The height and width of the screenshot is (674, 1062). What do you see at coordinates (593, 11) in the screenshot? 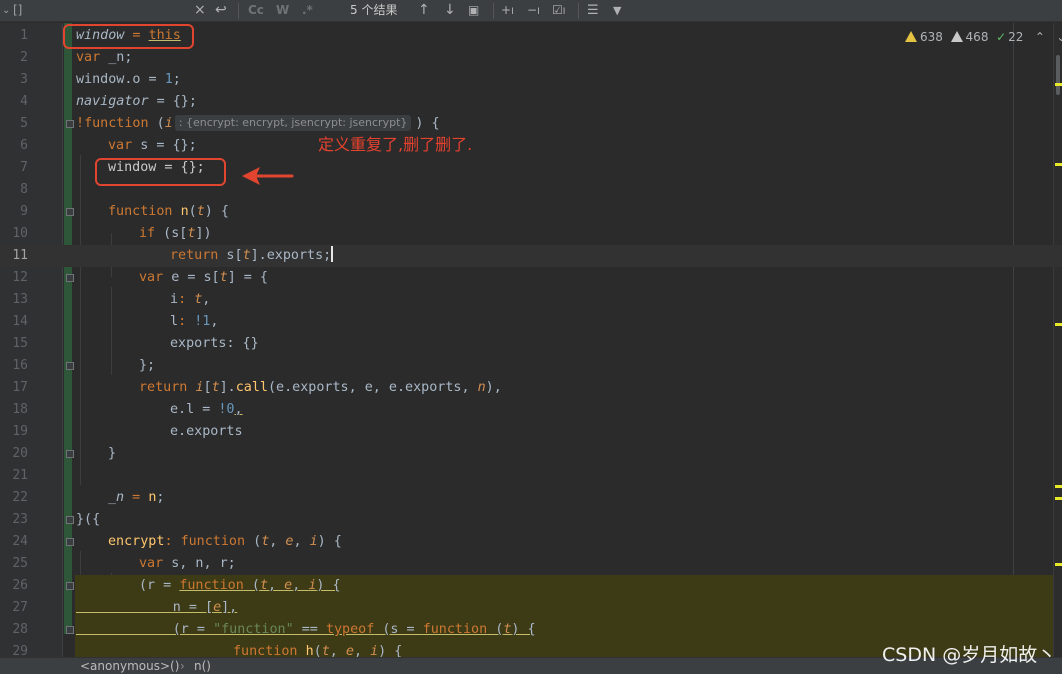
I see `filter-search-results-icon: ☰` at bounding box center [593, 11].